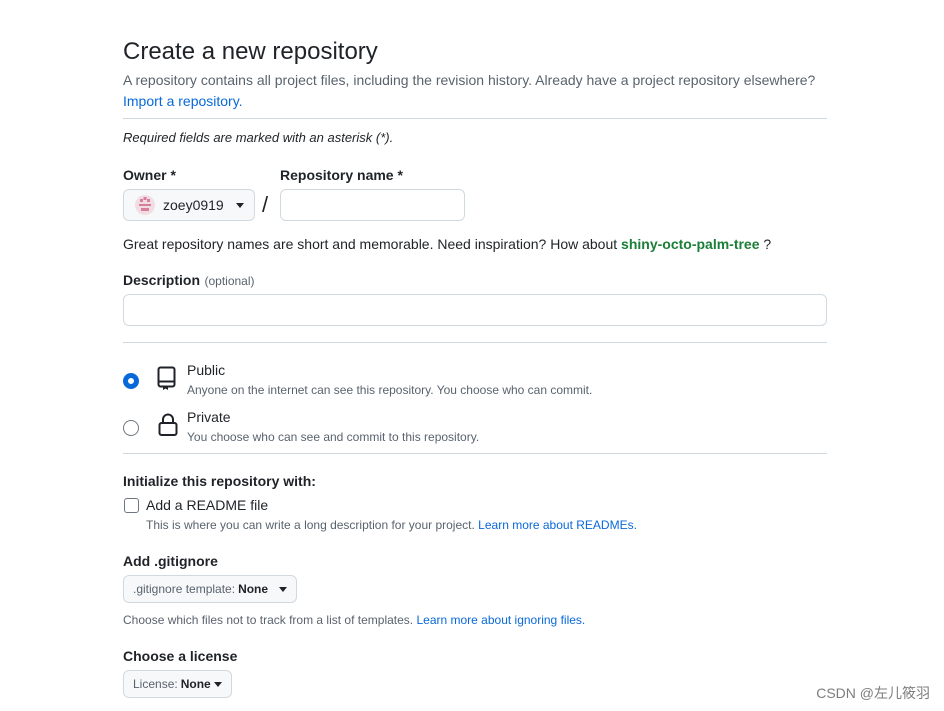 Image resolution: width=944 pixels, height=711 pixels. Describe the element at coordinates (475, 118) in the screenshot. I see `divider-top` at that location.